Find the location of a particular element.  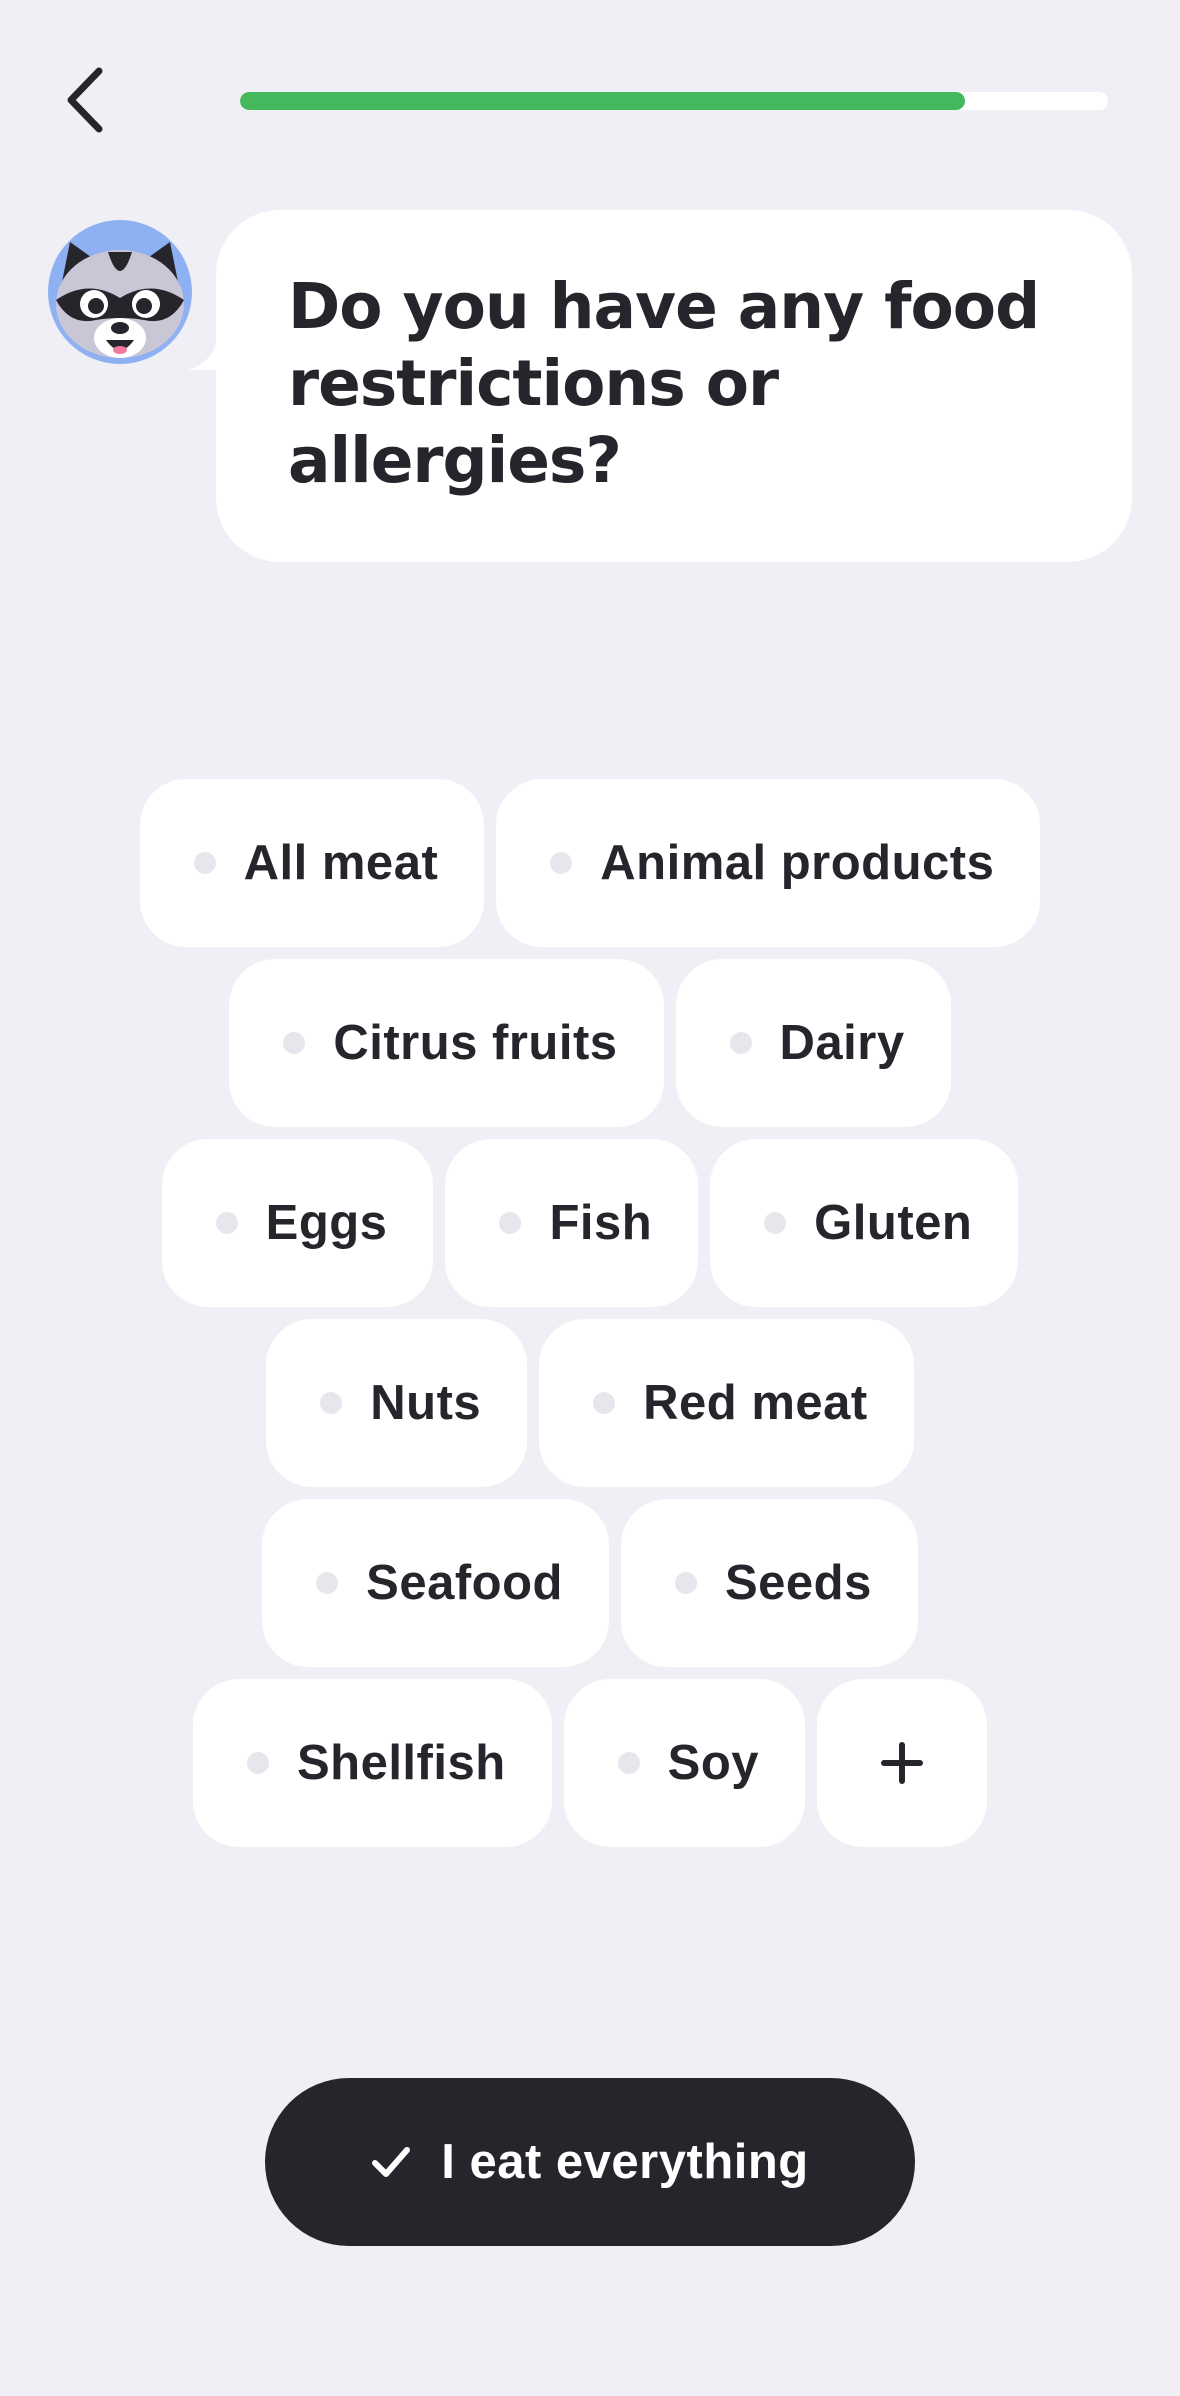

option-chip: Gluten is located at coordinates (864, 1223).